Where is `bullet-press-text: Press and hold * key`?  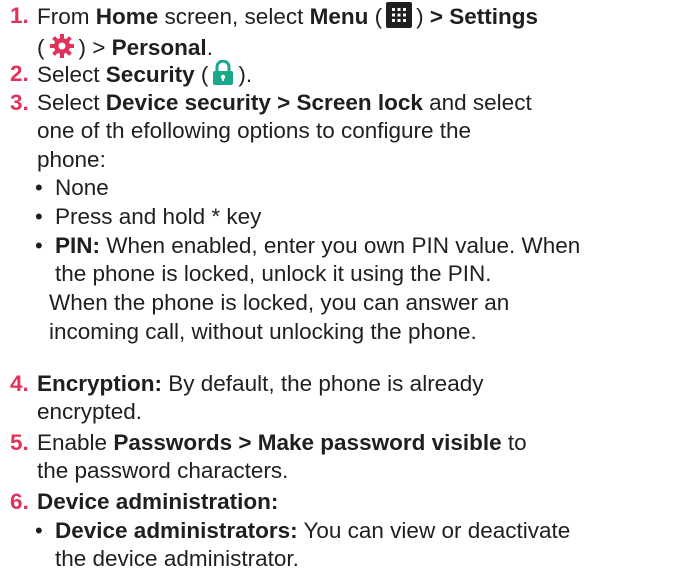 bullet-press-text: Press and hold * key is located at coordinates (158, 216).